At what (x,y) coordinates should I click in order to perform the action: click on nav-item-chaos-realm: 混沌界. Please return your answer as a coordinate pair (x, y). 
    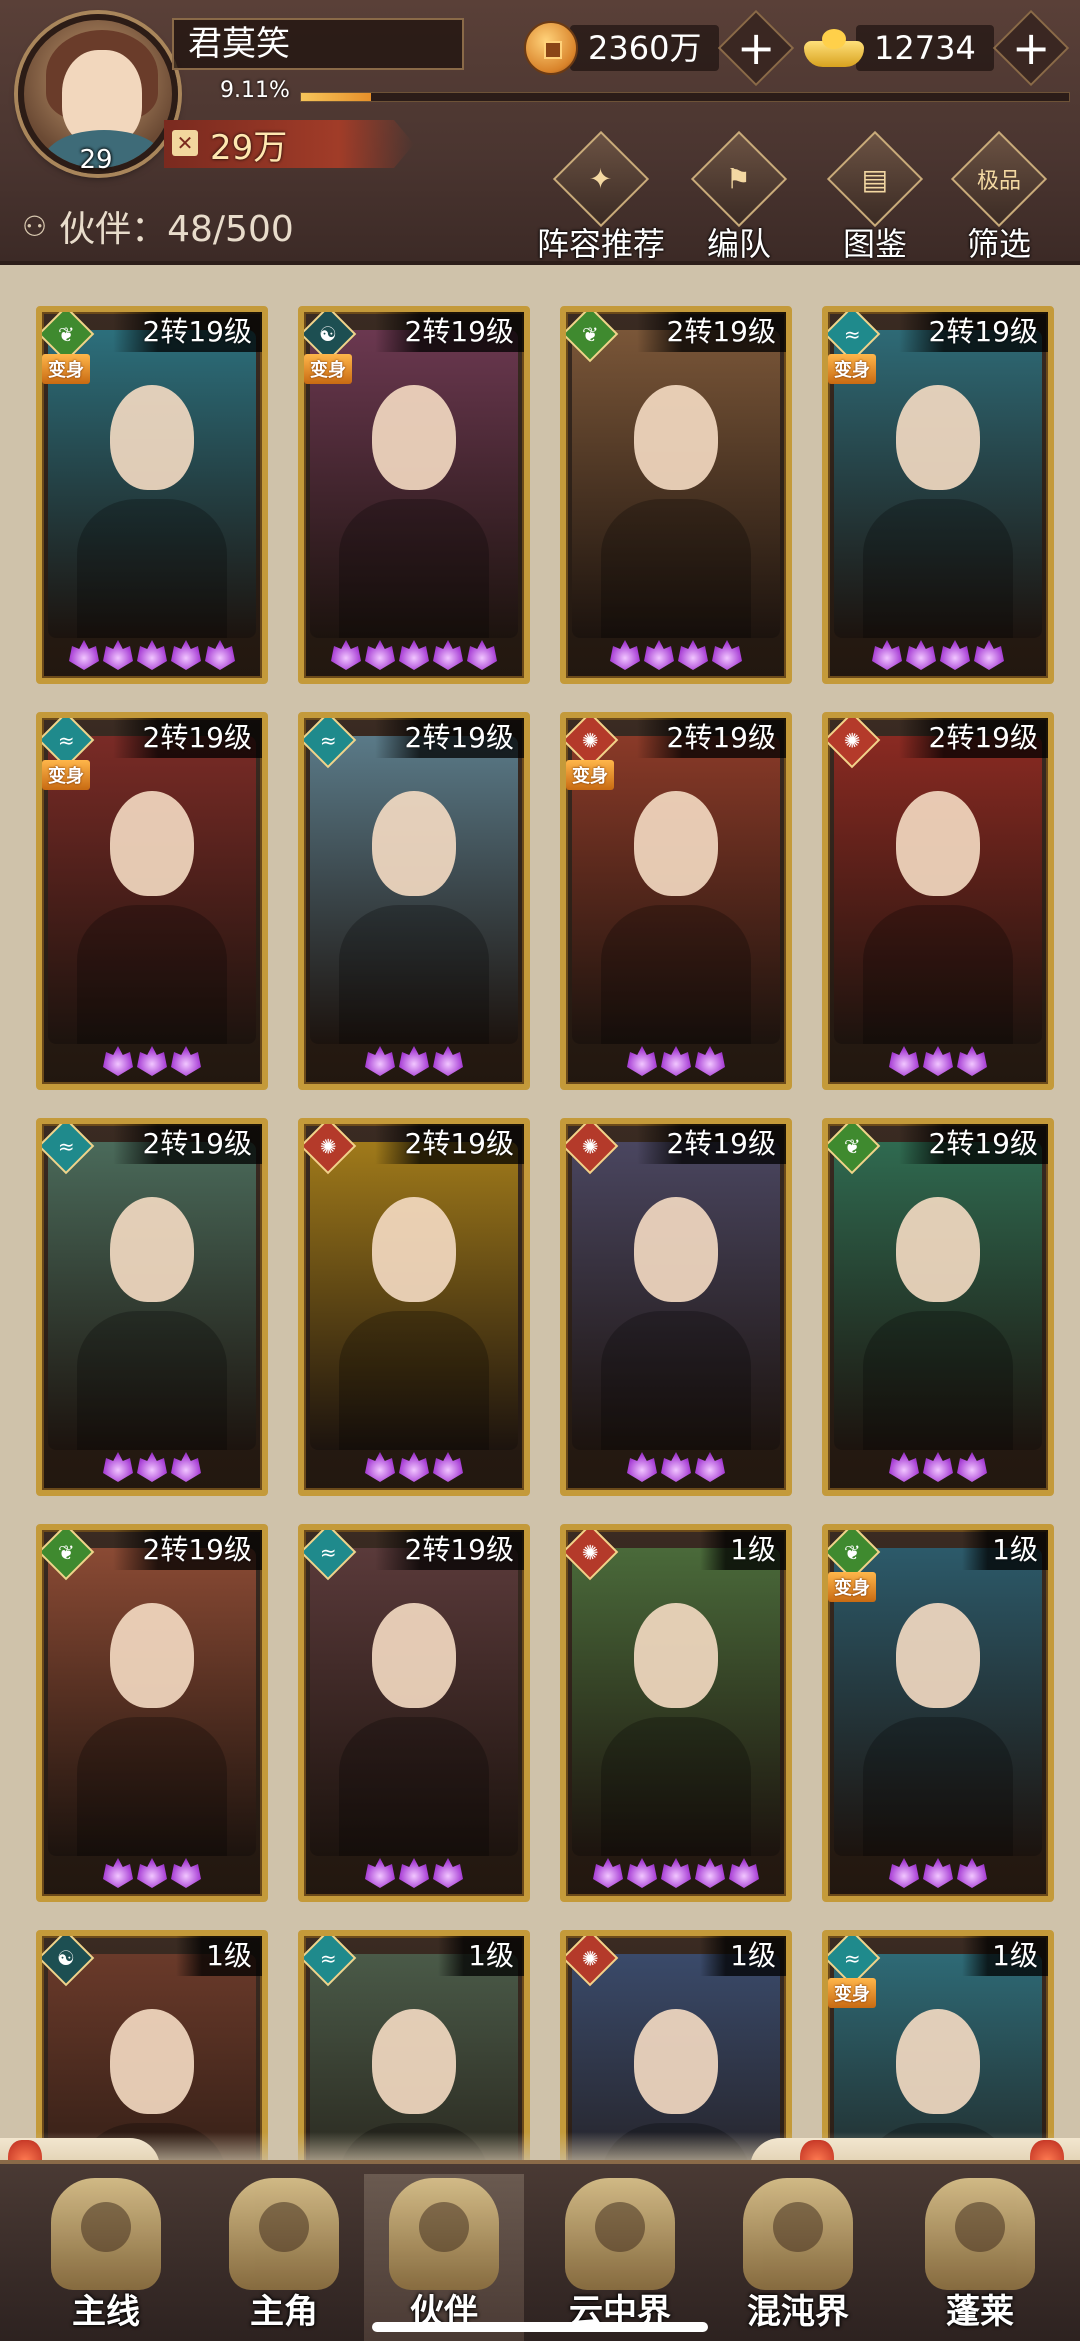
    Looking at the image, I should click on (798, 2257).